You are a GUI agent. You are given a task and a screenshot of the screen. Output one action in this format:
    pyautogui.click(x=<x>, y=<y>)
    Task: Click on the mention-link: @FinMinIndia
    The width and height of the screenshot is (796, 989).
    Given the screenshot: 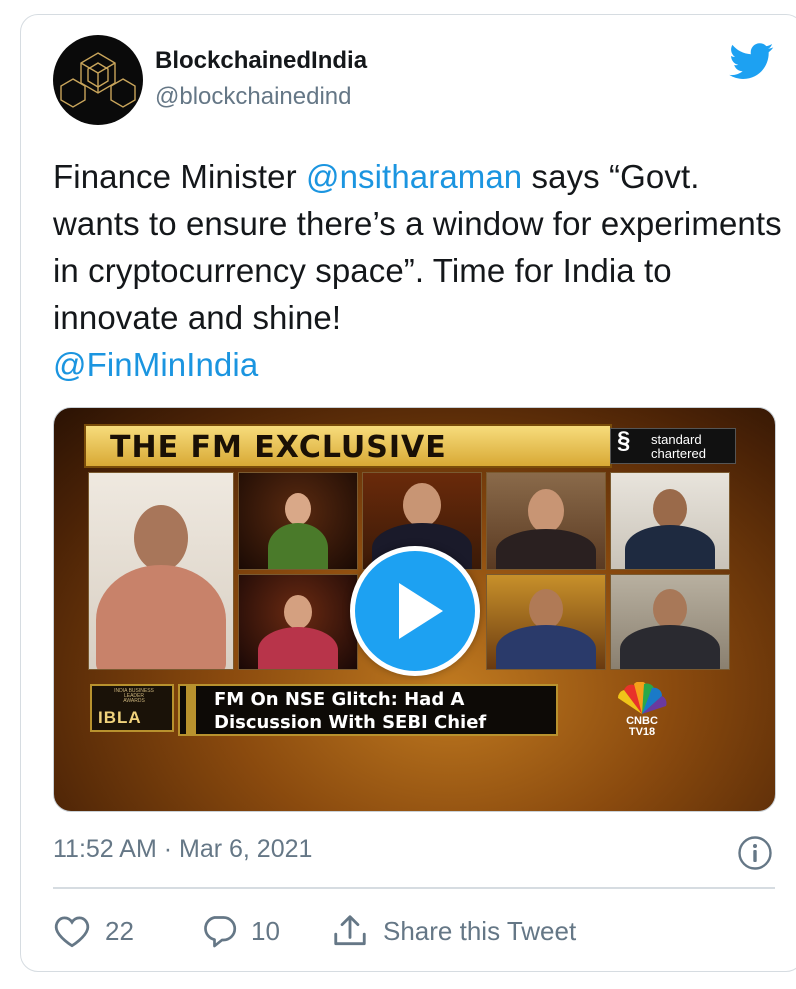 What is the action you would take?
    pyautogui.click(x=155, y=364)
    